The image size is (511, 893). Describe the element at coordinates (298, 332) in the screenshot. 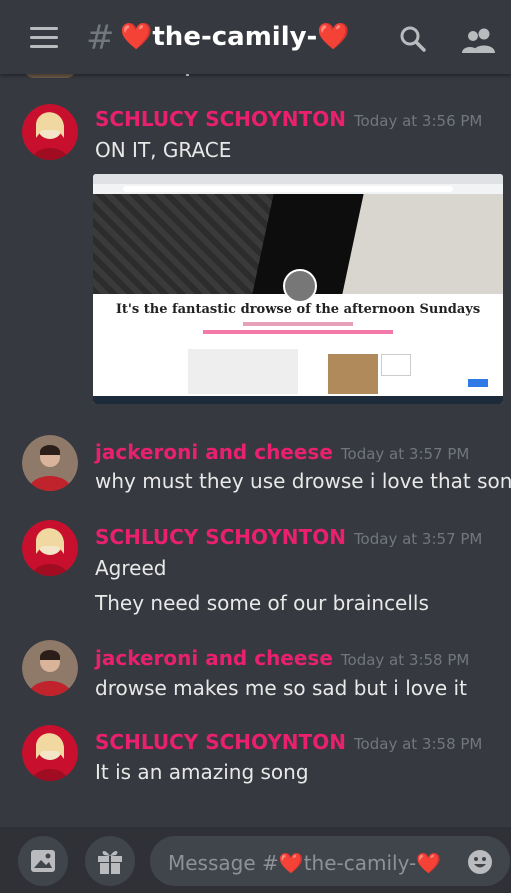

I see `attachment-nav` at that location.